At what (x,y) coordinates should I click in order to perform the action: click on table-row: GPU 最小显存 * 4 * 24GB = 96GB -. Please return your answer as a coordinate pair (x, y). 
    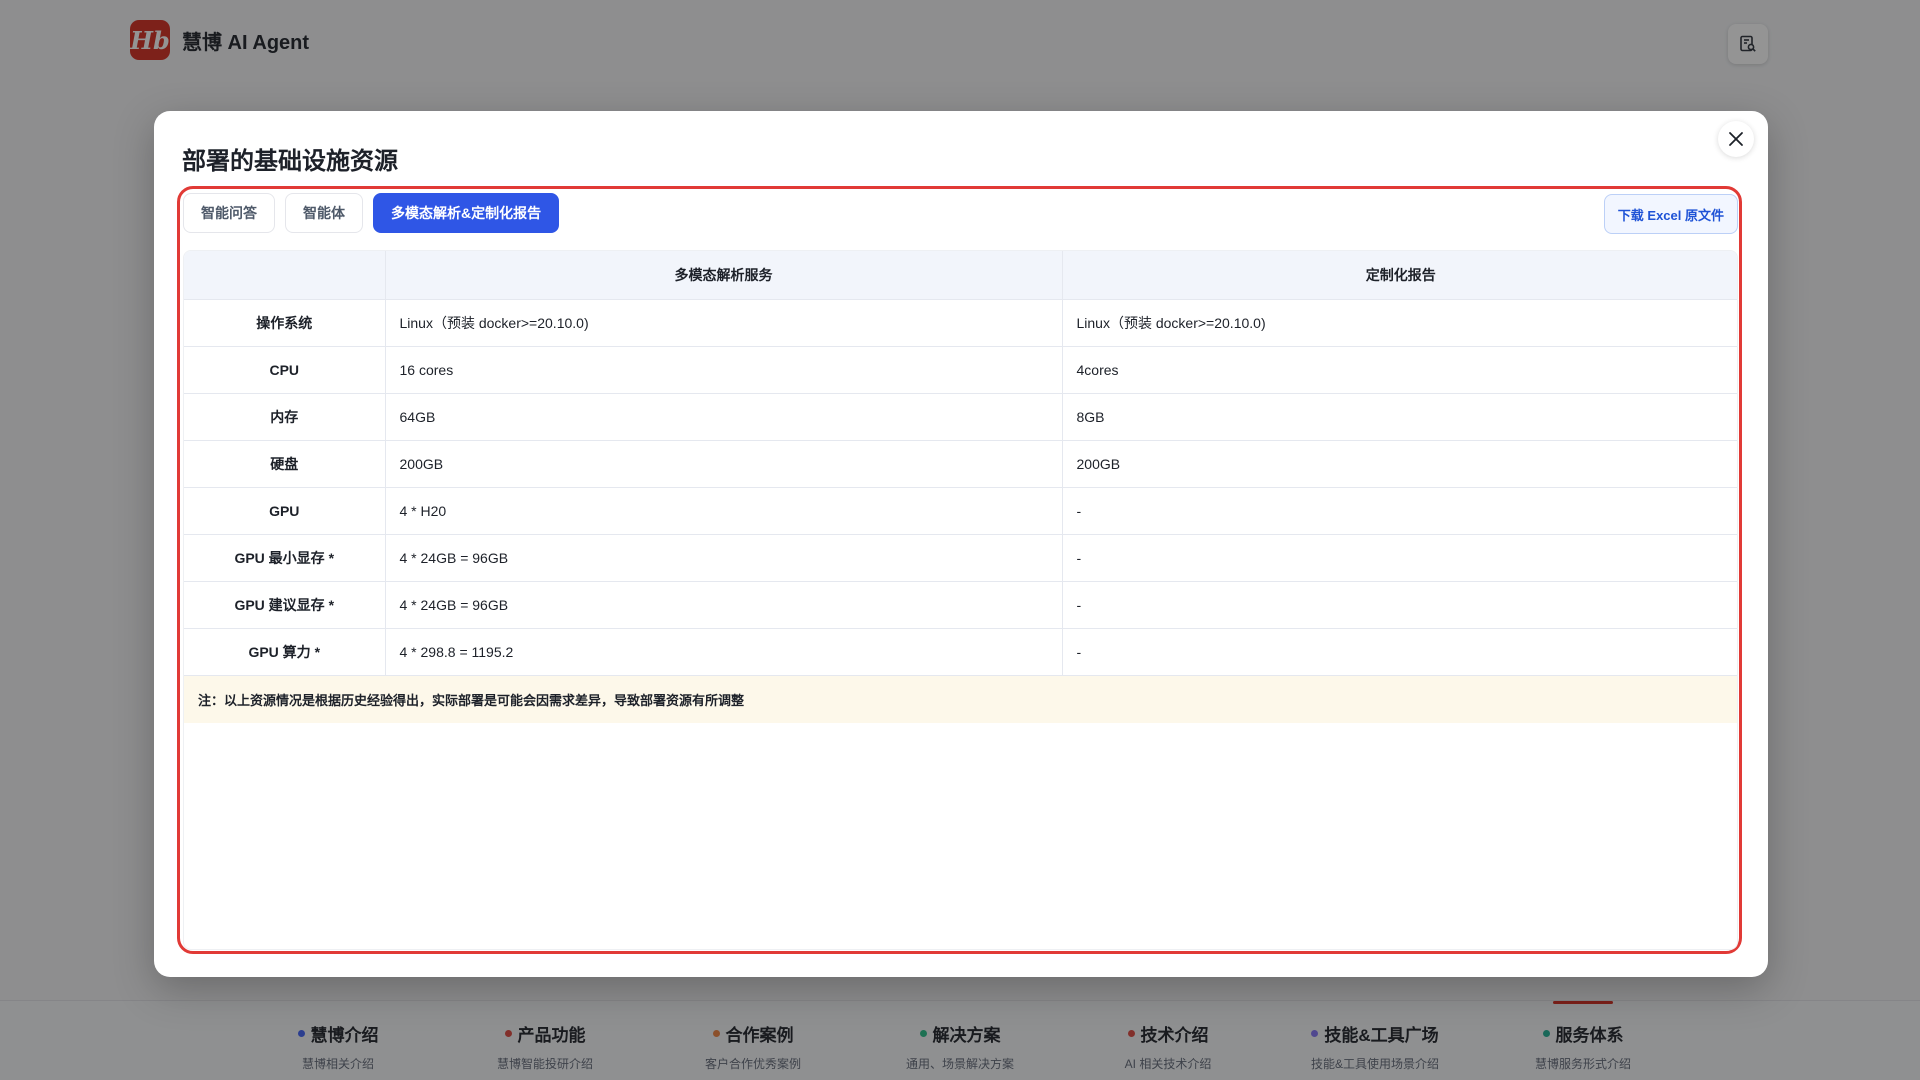
    Looking at the image, I should click on (960, 558).